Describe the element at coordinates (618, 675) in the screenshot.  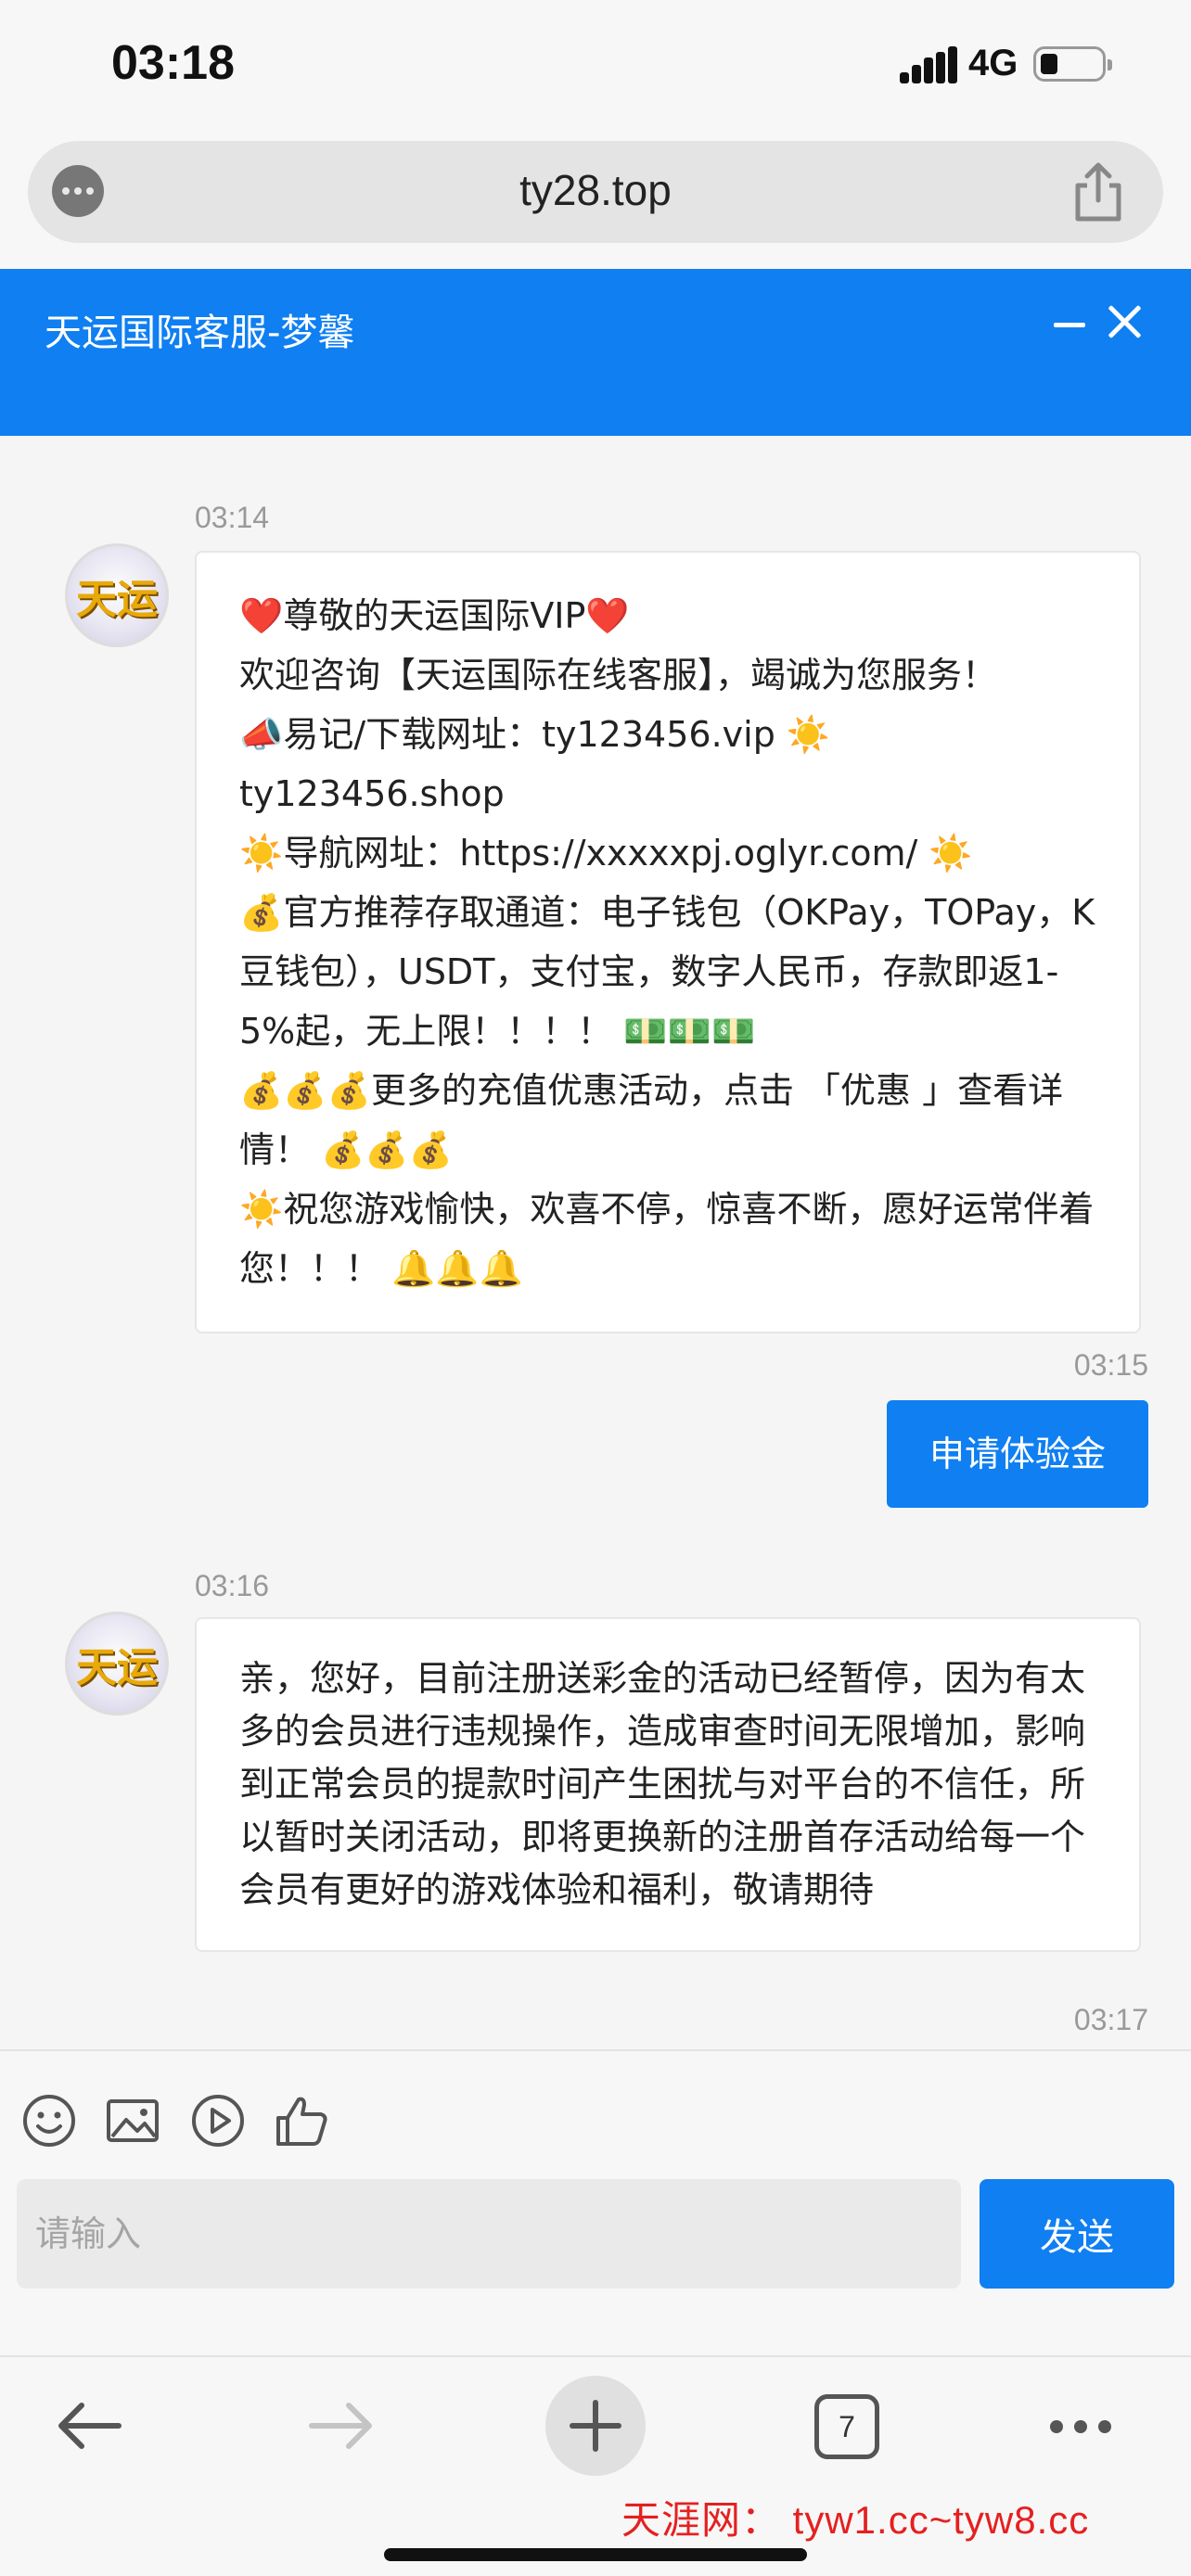
I see `message-line: 欢迎咨询【天运国际在线客服】，竭诚为您服务！` at that location.